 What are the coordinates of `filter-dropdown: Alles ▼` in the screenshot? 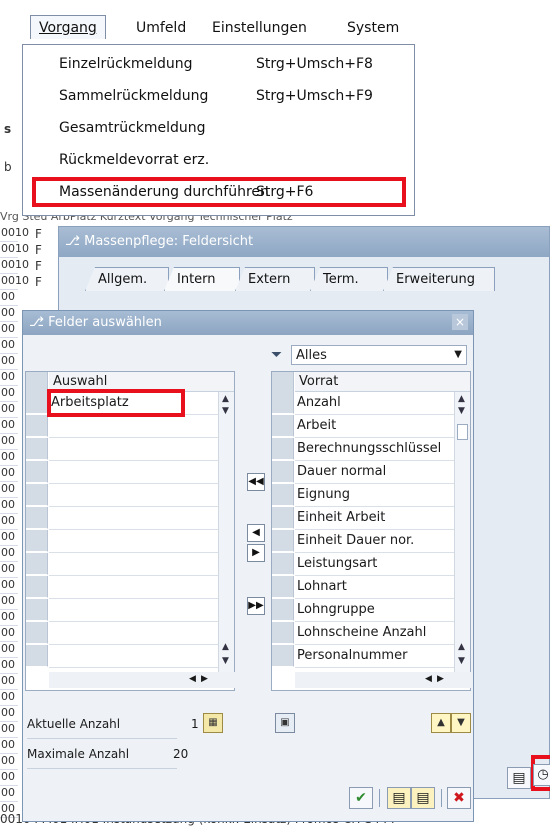 It's located at (379, 355).